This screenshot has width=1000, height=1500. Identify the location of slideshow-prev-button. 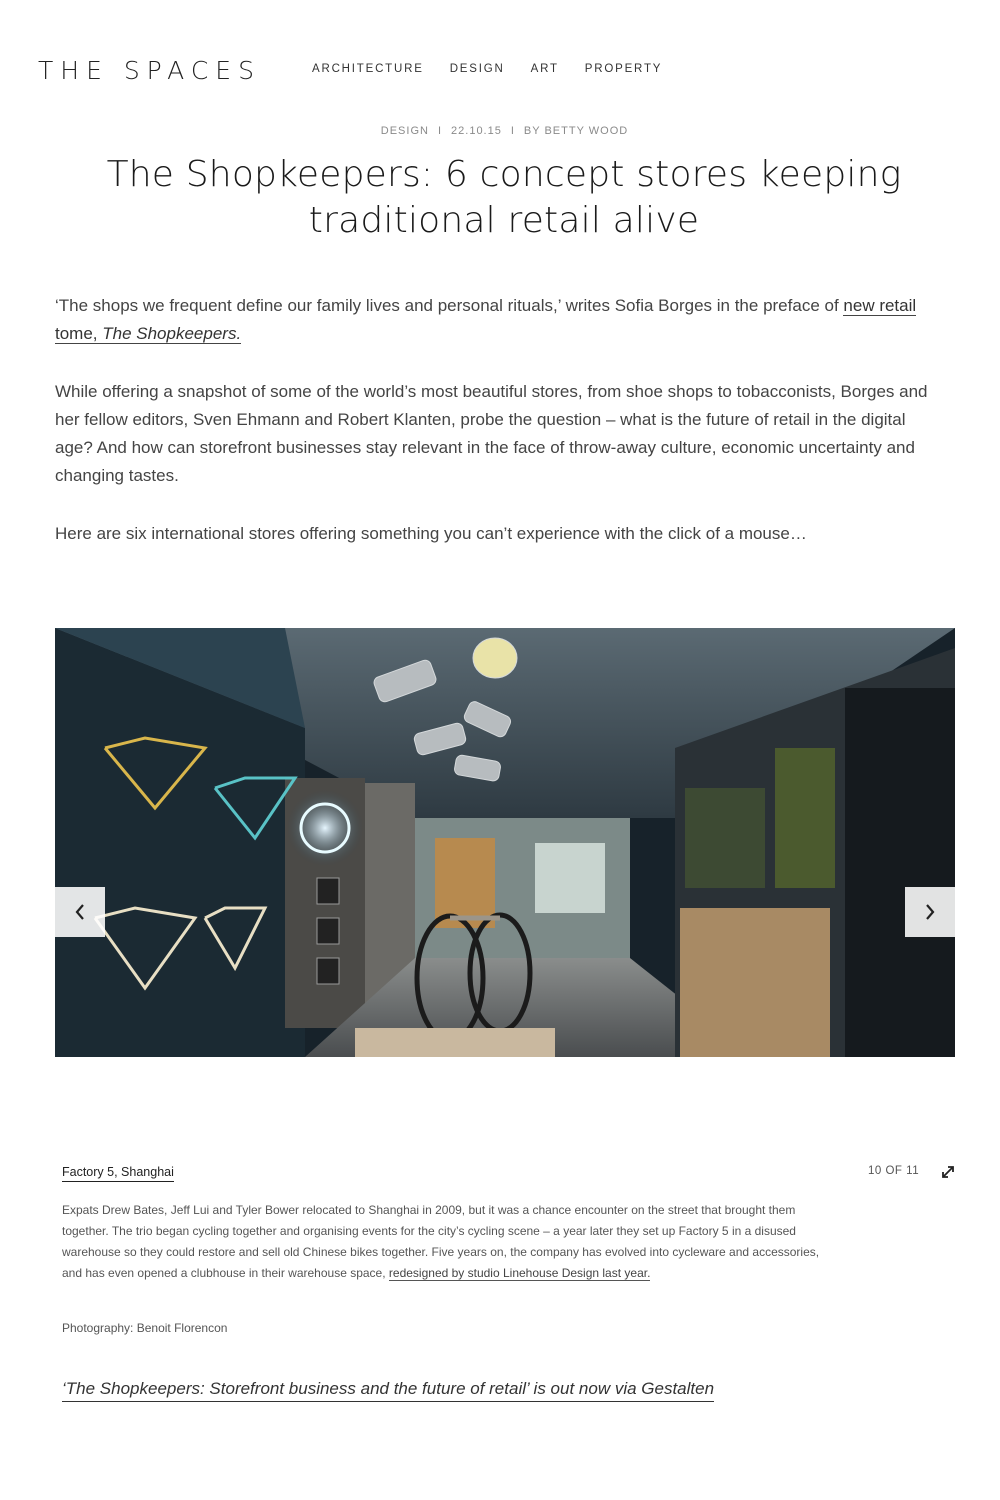
(80, 912).